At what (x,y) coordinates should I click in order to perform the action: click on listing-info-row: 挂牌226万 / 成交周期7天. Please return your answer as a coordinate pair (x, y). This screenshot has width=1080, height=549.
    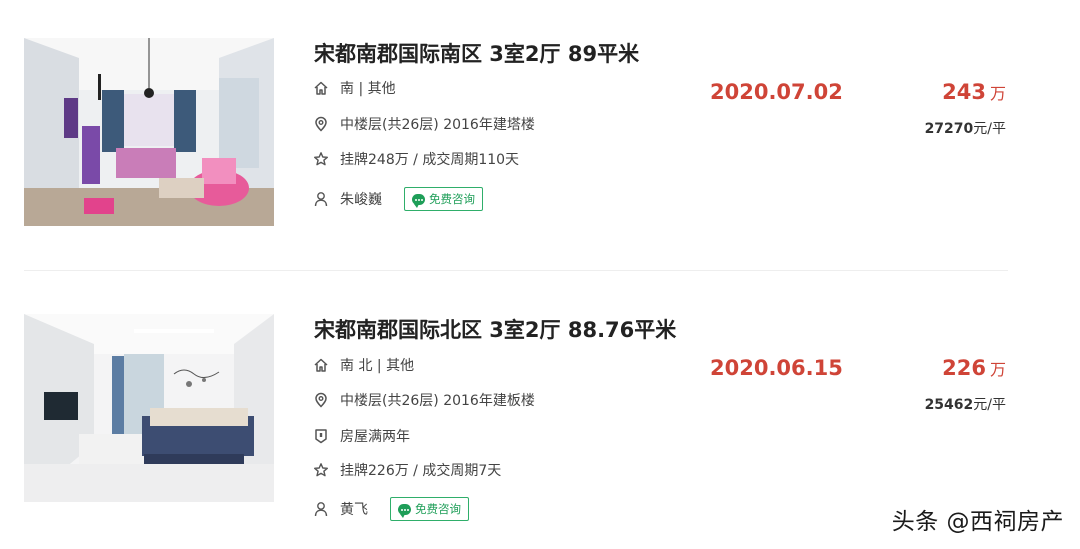
    Looking at the image, I should click on (406, 470).